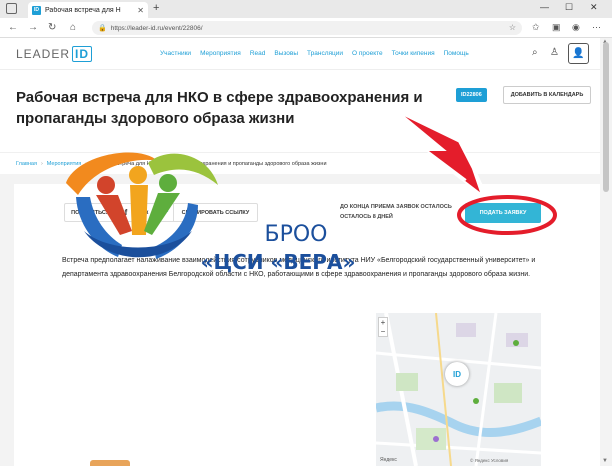 The image size is (612, 466). I want to click on menu-icon: ⋯, so click(596, 27).